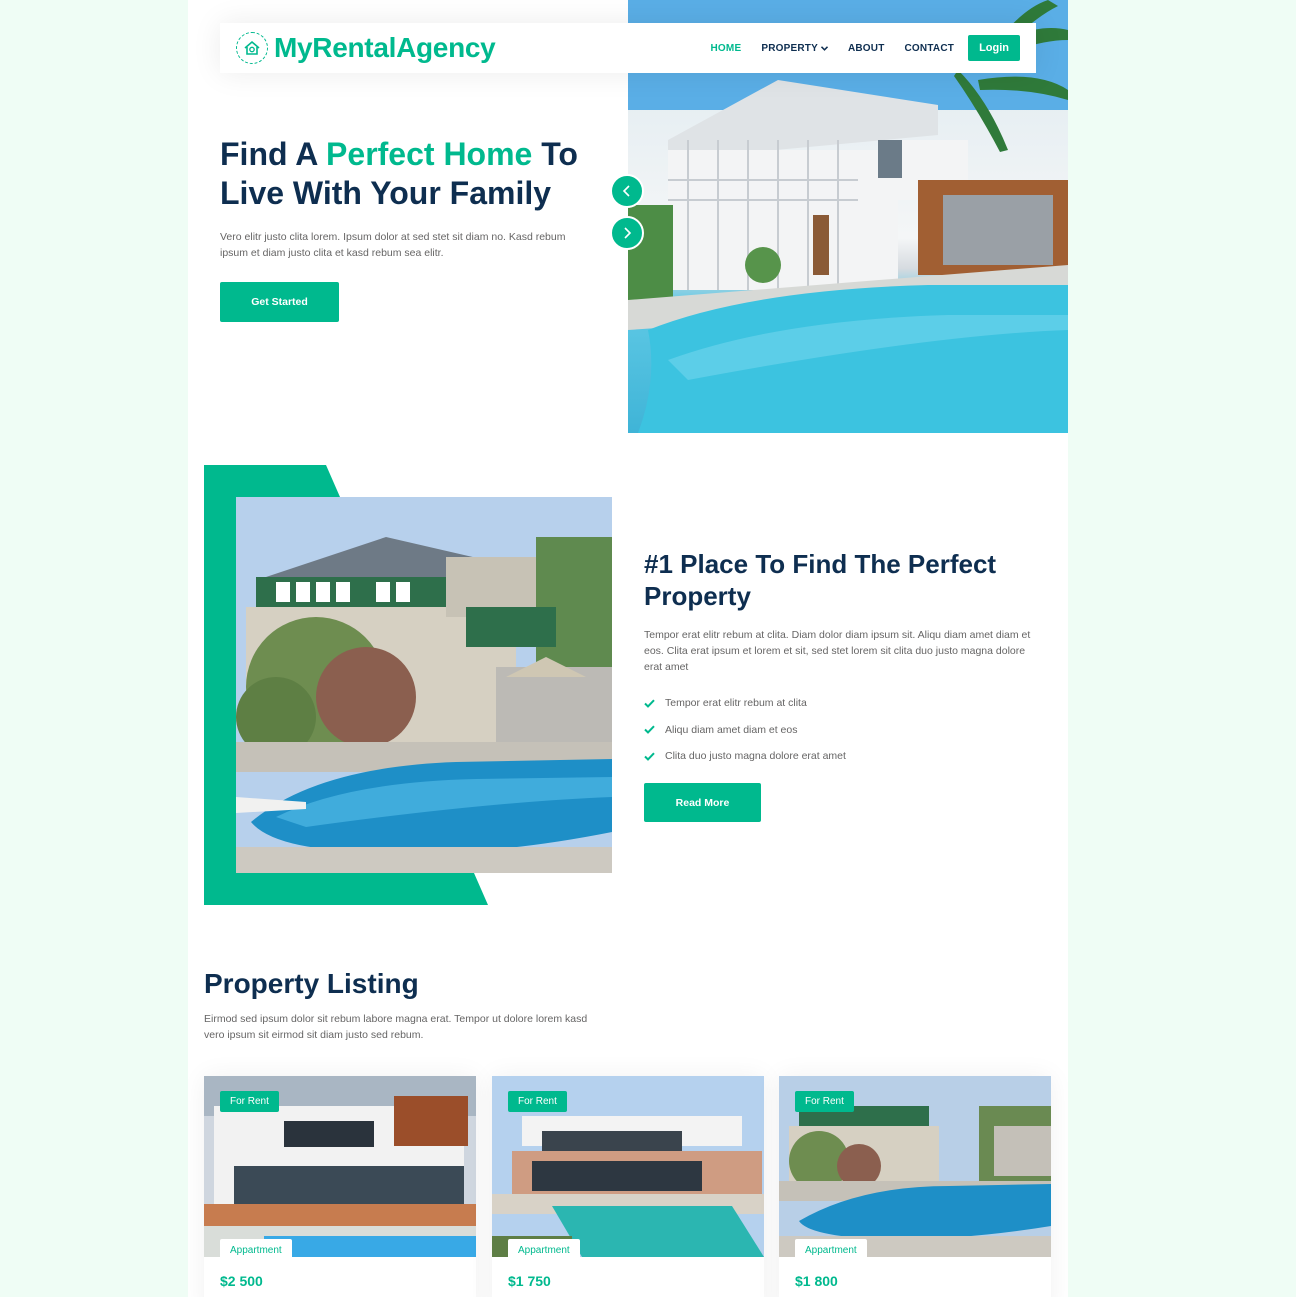  What do you see at coordinates (311, 983) in the screenshot?
I see `listing-title: Property Listing` at bounding box center [311, 983].